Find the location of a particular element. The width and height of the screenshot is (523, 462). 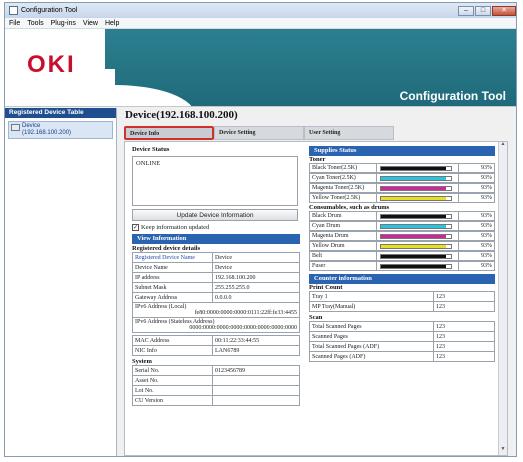

device-detail-key: Registered Device Name is located at coordinates (172, 257).